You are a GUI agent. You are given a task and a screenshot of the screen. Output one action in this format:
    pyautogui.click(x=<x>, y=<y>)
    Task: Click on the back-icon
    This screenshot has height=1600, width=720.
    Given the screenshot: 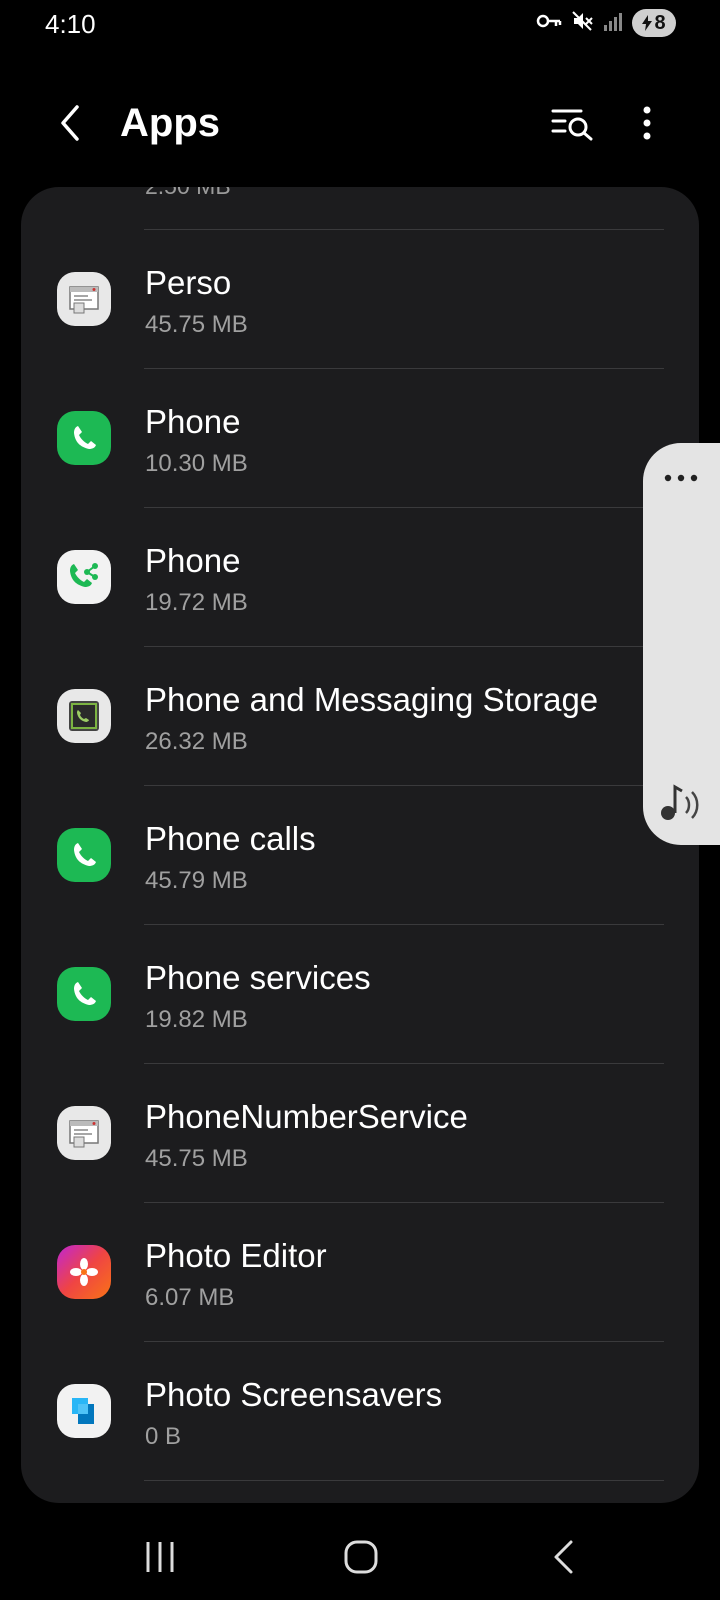 What is the action you would take?
    pyautogui.click(x=70, y=123)
    